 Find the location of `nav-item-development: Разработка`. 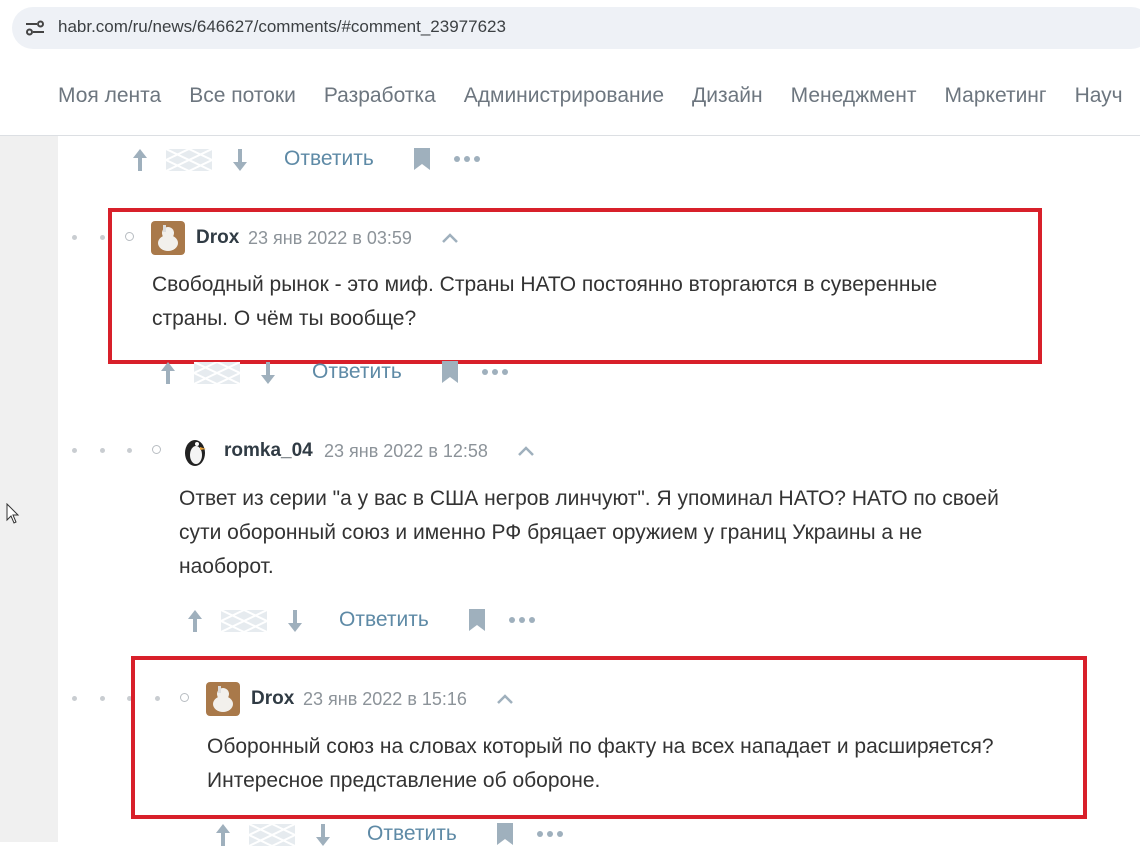

nav-item-development: Разработка is located at coordinates (380, 96).